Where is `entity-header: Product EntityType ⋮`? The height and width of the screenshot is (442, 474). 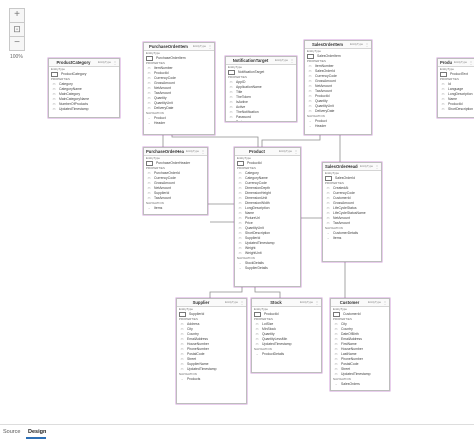 entity-header: Product EntityType ⋮ is located at coordinates (267, 152).